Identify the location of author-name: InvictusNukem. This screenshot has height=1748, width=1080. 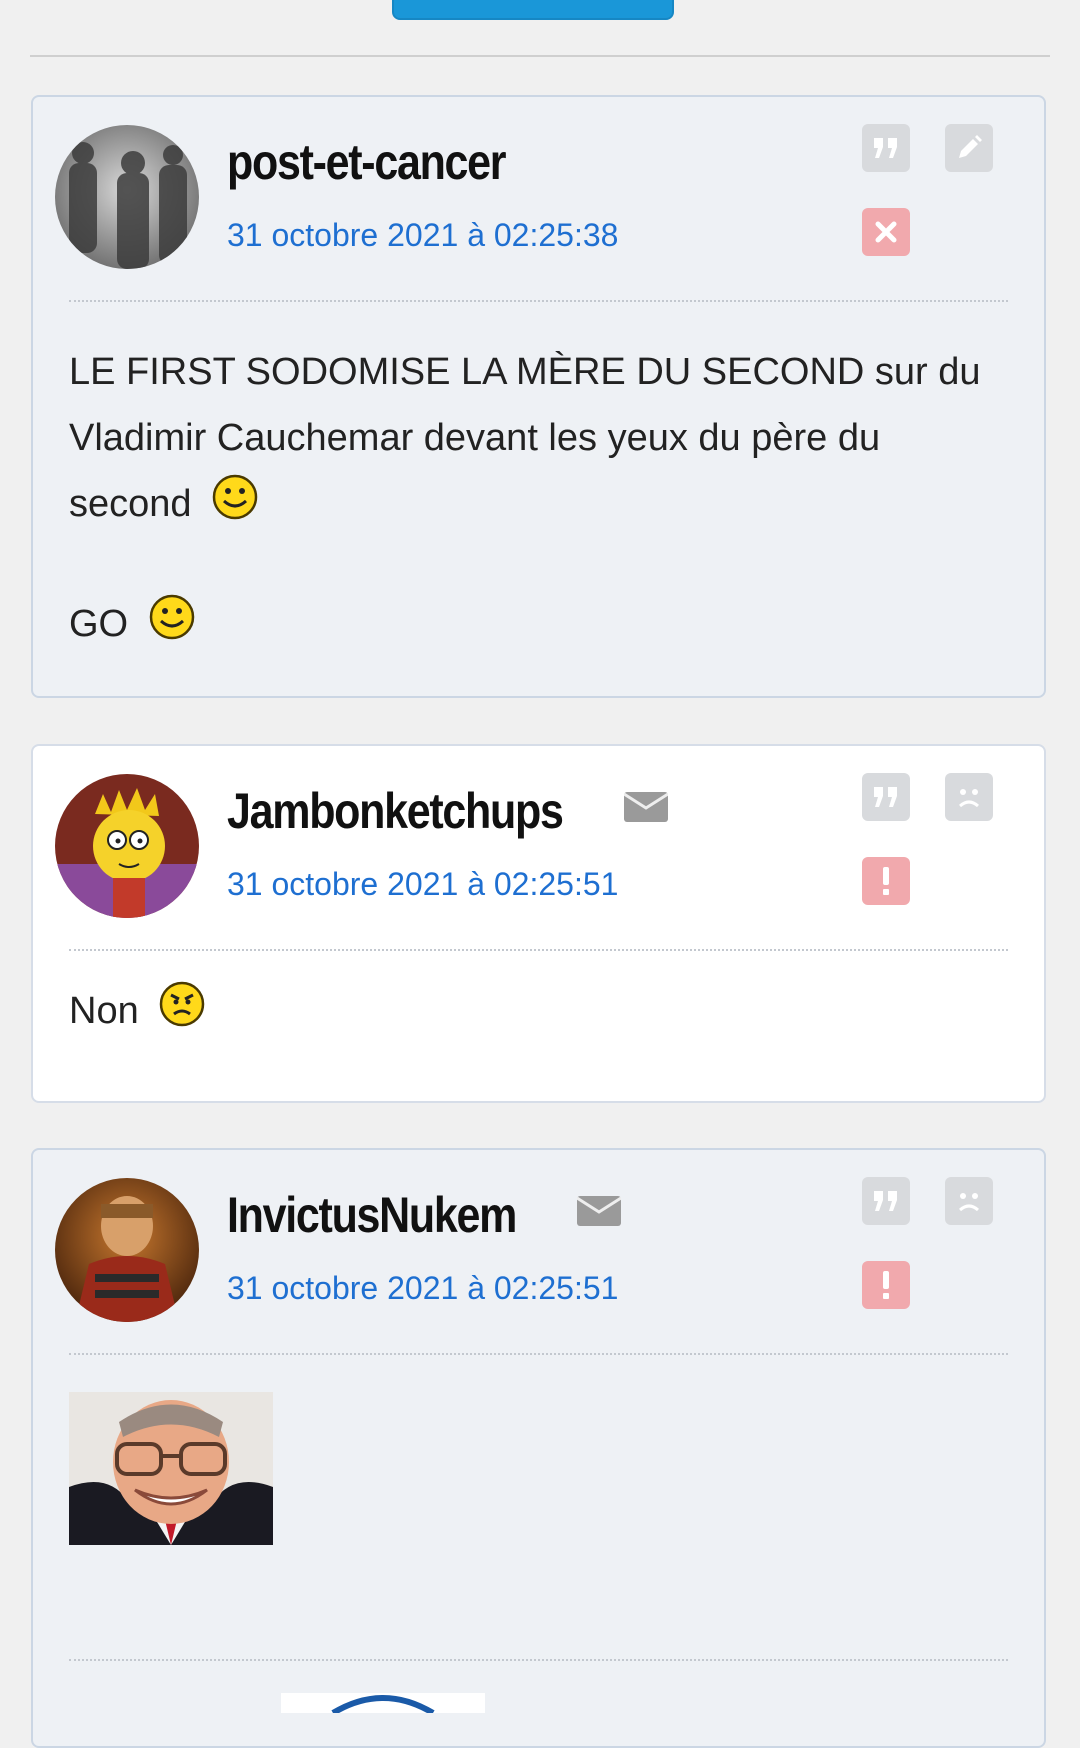
(372, 1215).